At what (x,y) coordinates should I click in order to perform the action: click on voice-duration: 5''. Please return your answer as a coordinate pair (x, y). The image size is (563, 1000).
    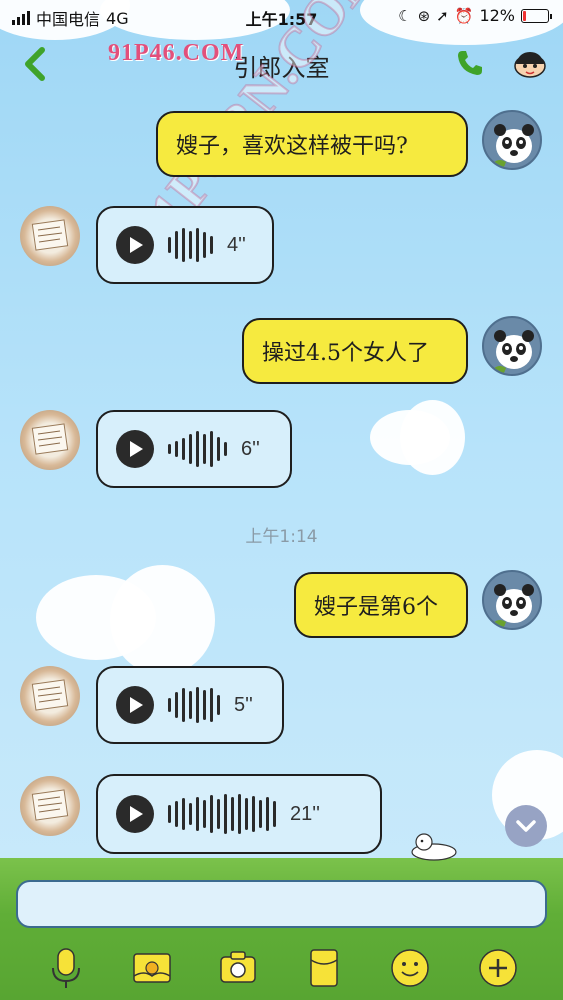
    Looking at the image, I should click on (243, 704).